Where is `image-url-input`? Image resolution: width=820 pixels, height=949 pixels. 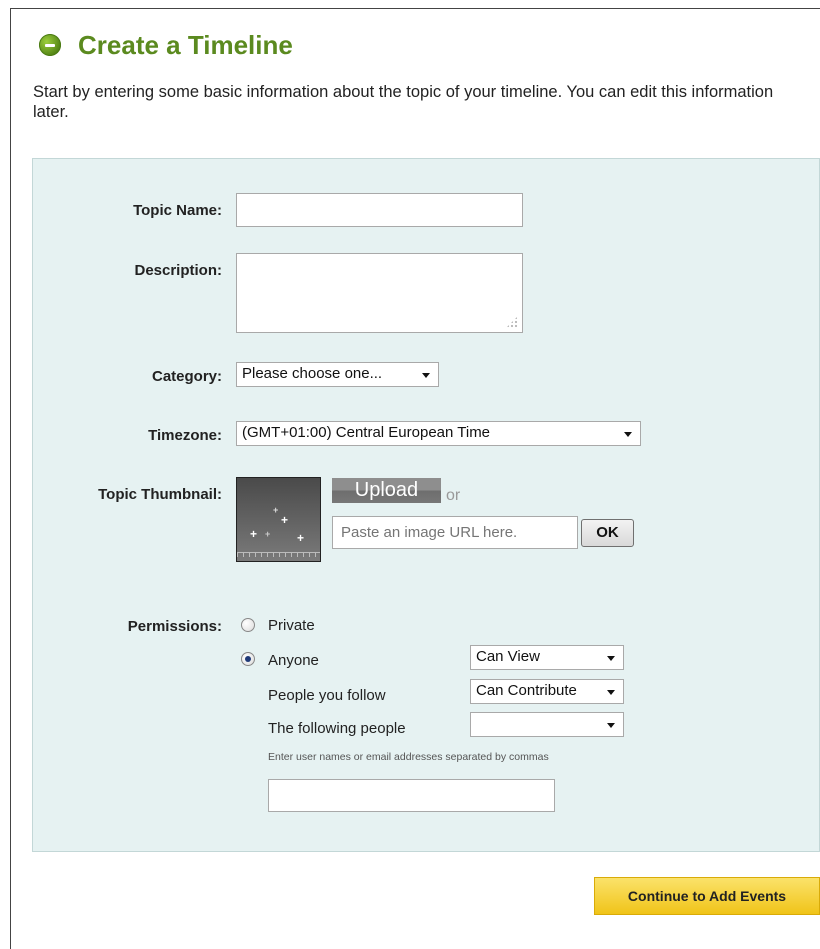
image-url-input is located at coordinates (452, 532).